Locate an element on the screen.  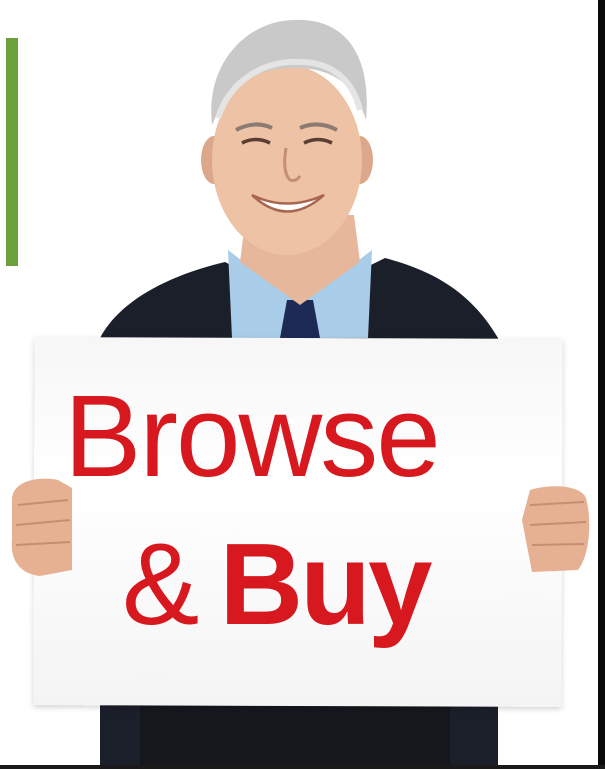
hands-illustration is located at coordinates (300, 527).